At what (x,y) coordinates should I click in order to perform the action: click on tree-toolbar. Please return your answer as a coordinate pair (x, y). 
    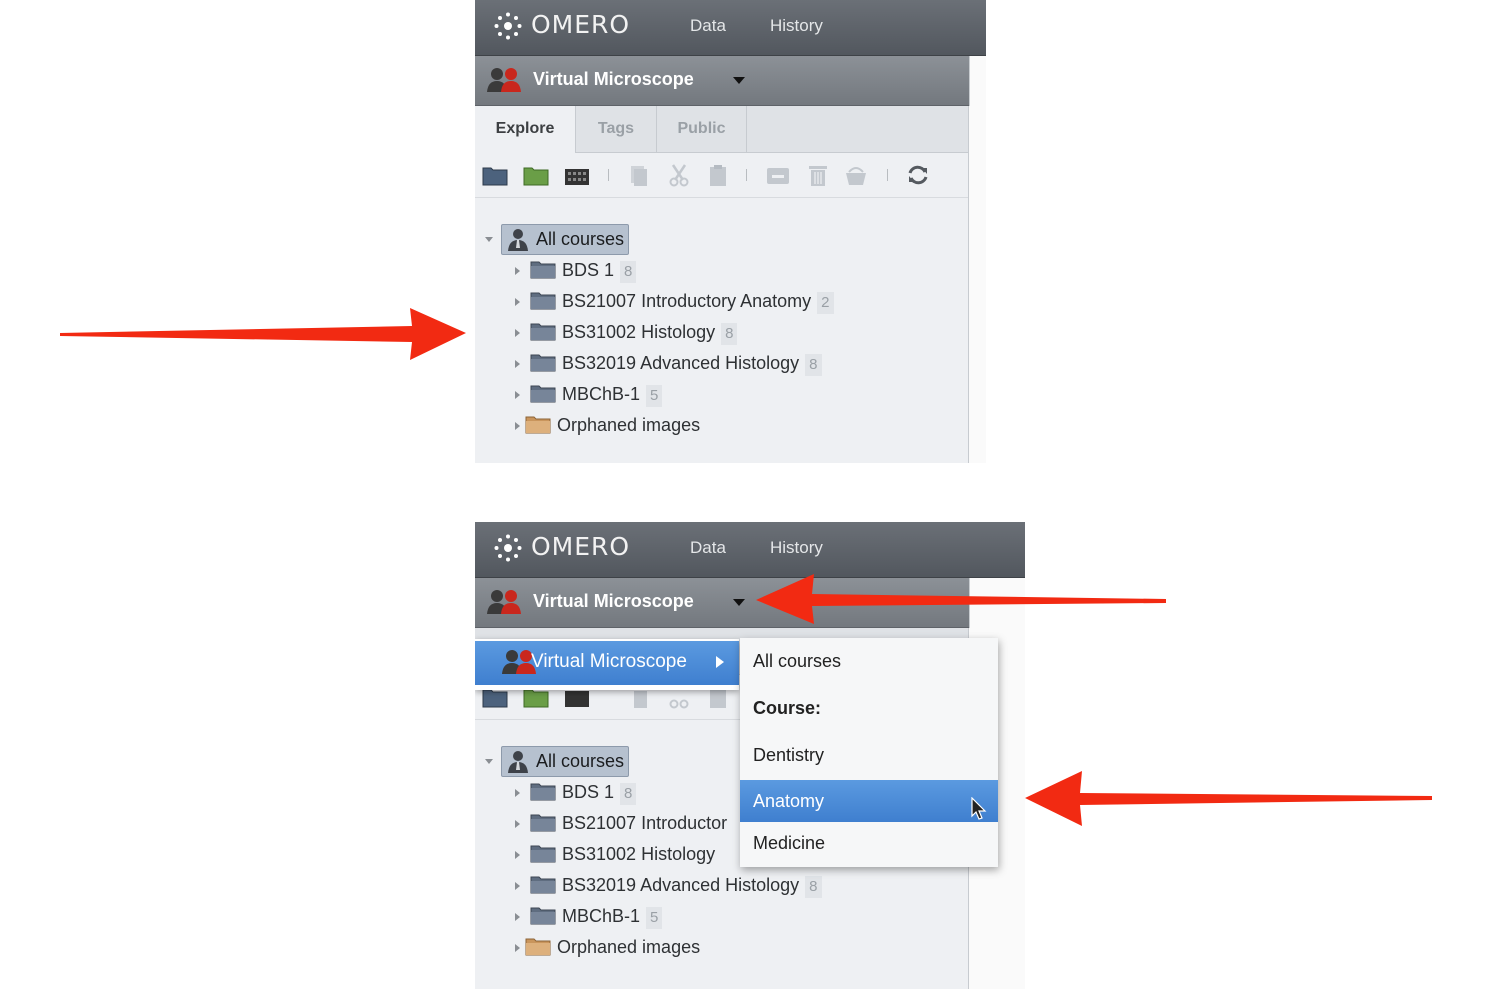
    Looking at the image, I should click on (722, 175).